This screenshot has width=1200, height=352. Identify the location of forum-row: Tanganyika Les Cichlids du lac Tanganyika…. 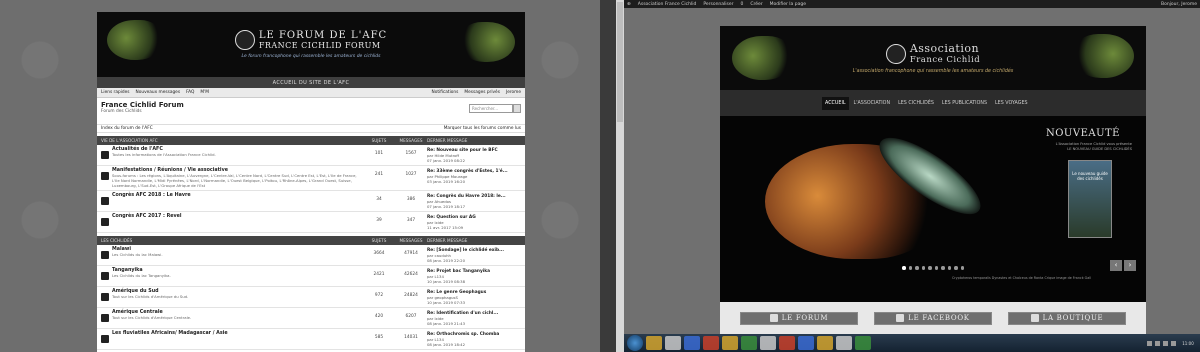
(311, 276).